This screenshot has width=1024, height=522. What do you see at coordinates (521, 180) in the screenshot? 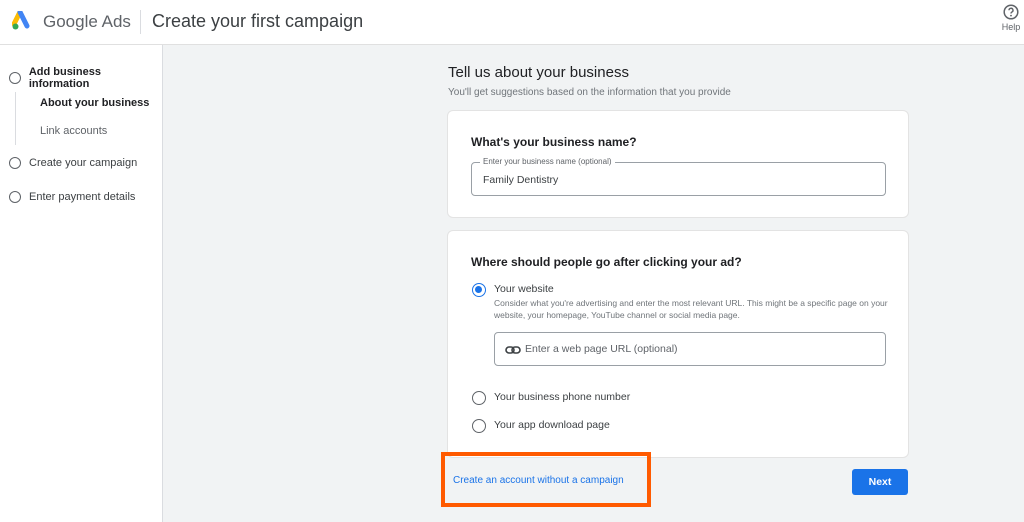
I see `business-name-value: Family Dentistry` at bounding box center [521, 180].